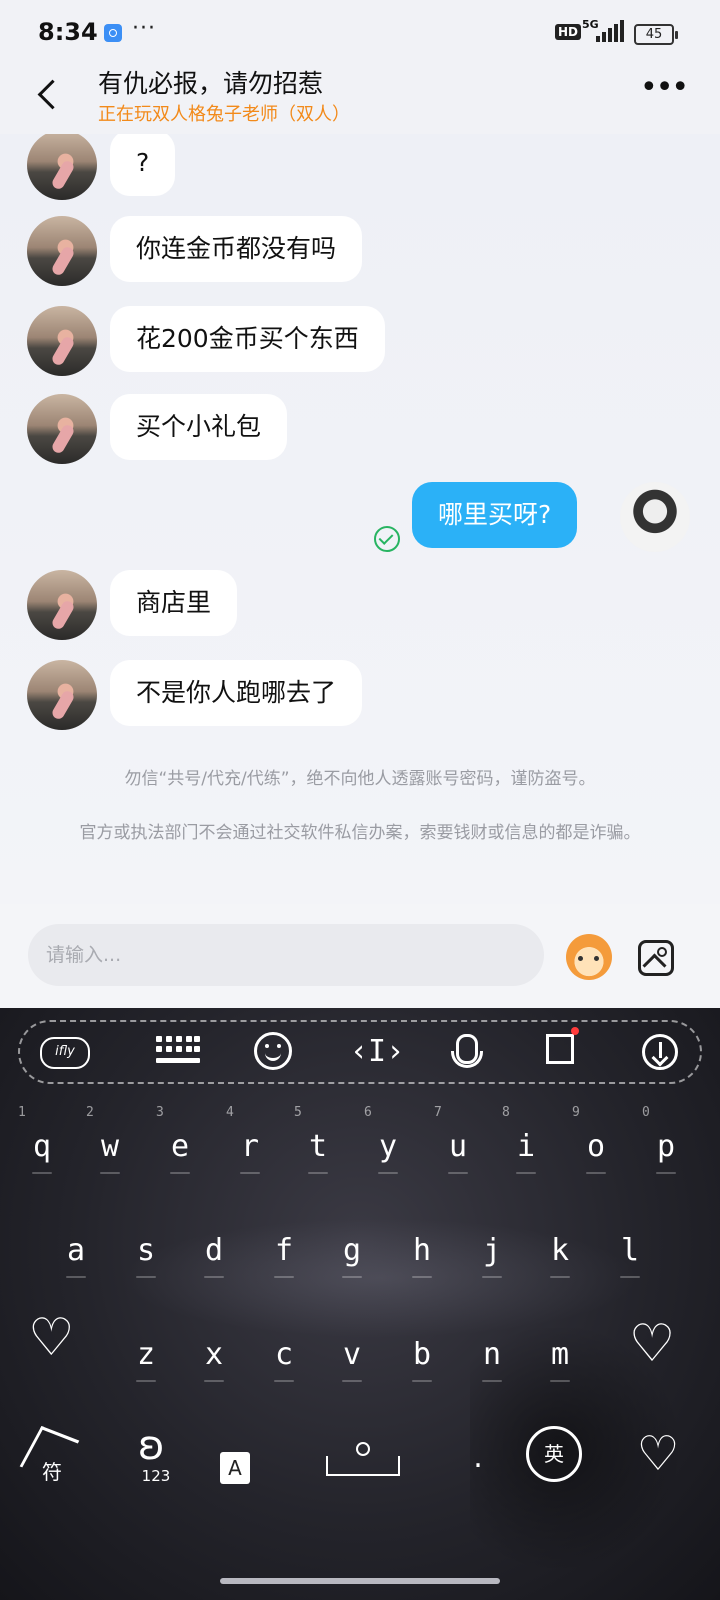  I want to click on key-f: f, so click(284, 1251).